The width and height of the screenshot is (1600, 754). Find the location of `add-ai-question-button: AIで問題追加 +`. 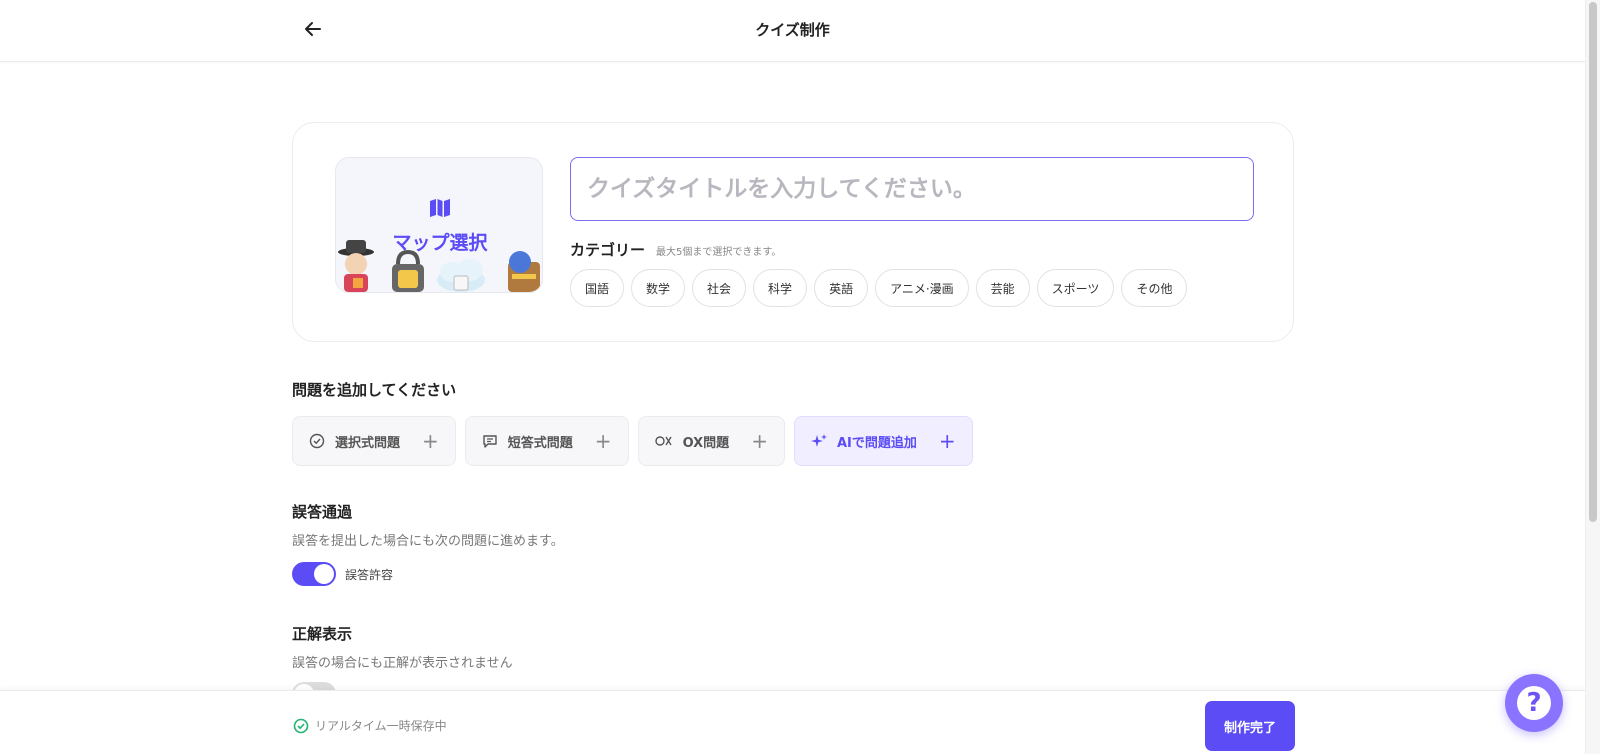

add-ai-question-button: AIで問題追加 + is located at coordinates (883, 441).